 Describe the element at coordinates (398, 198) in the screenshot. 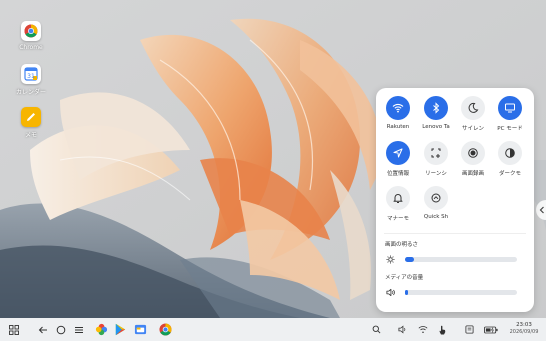

I see `bell-icon` at that location.